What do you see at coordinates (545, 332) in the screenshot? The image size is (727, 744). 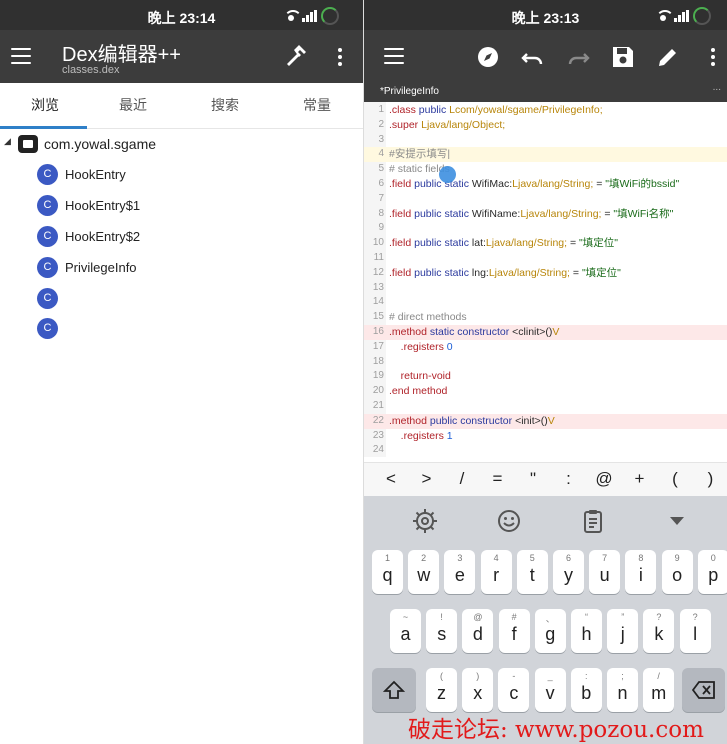 I see `code-line: 16 .method static constructor <clinit>()V` at bounding box center [545, 332].